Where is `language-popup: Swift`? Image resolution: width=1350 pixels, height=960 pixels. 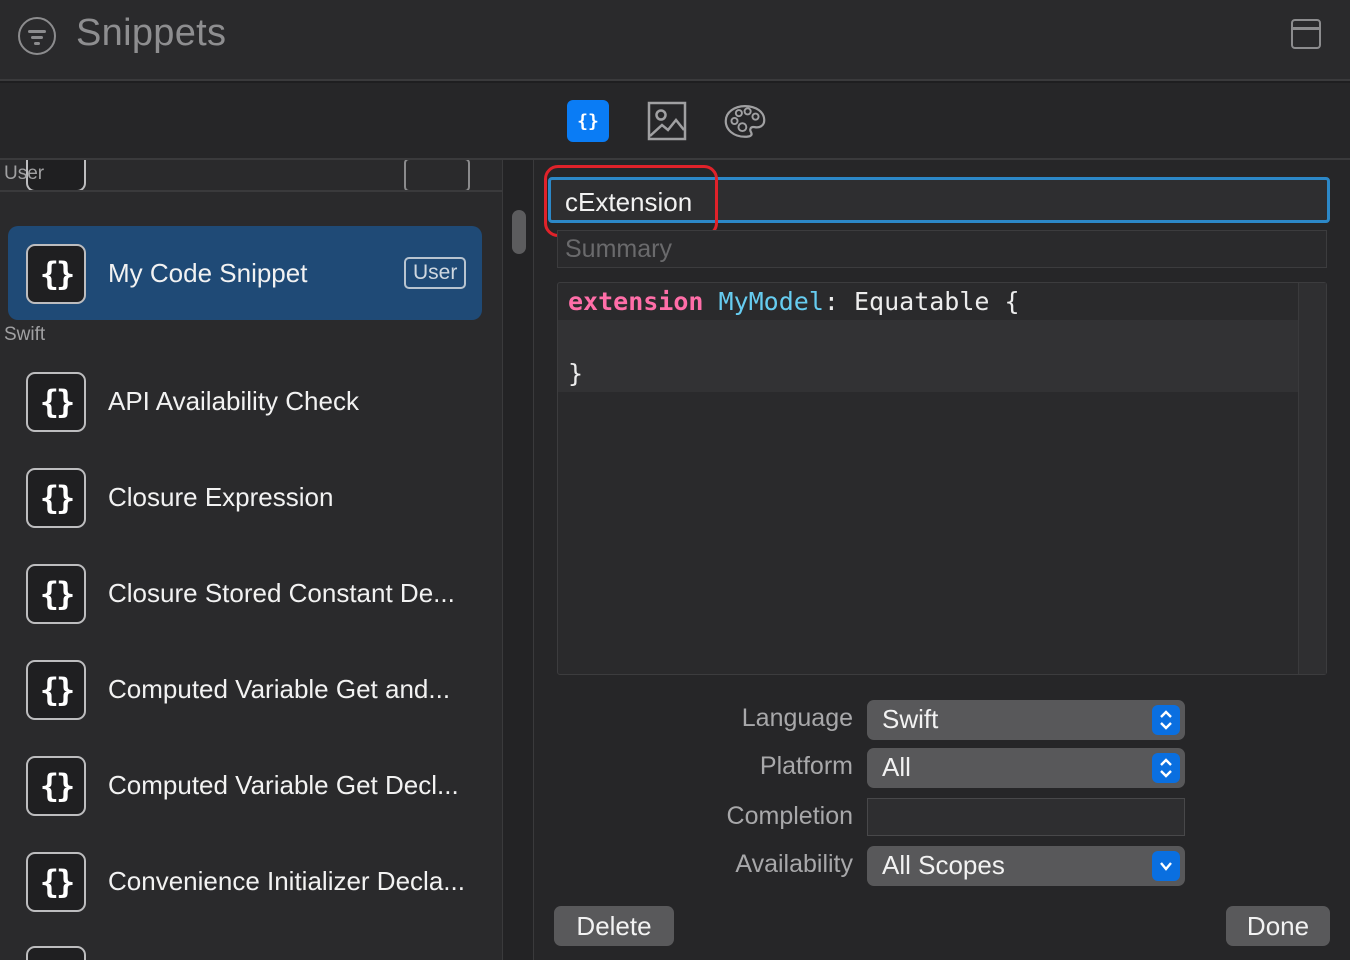 language-popup: Swift is located at coordinates (1026, 720).